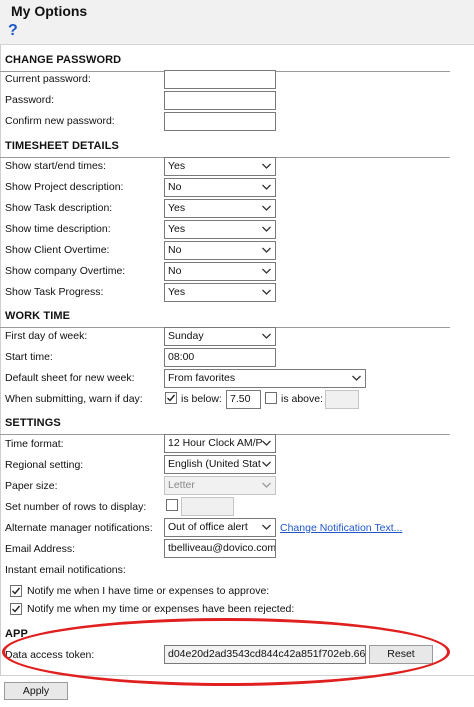 Image resolution: width=474 pixels, height=707 pixels. What do you see at coordinates (401, 654) in the screenshot?
I see `reset-button: Reset` at bounding box center [401, 654].